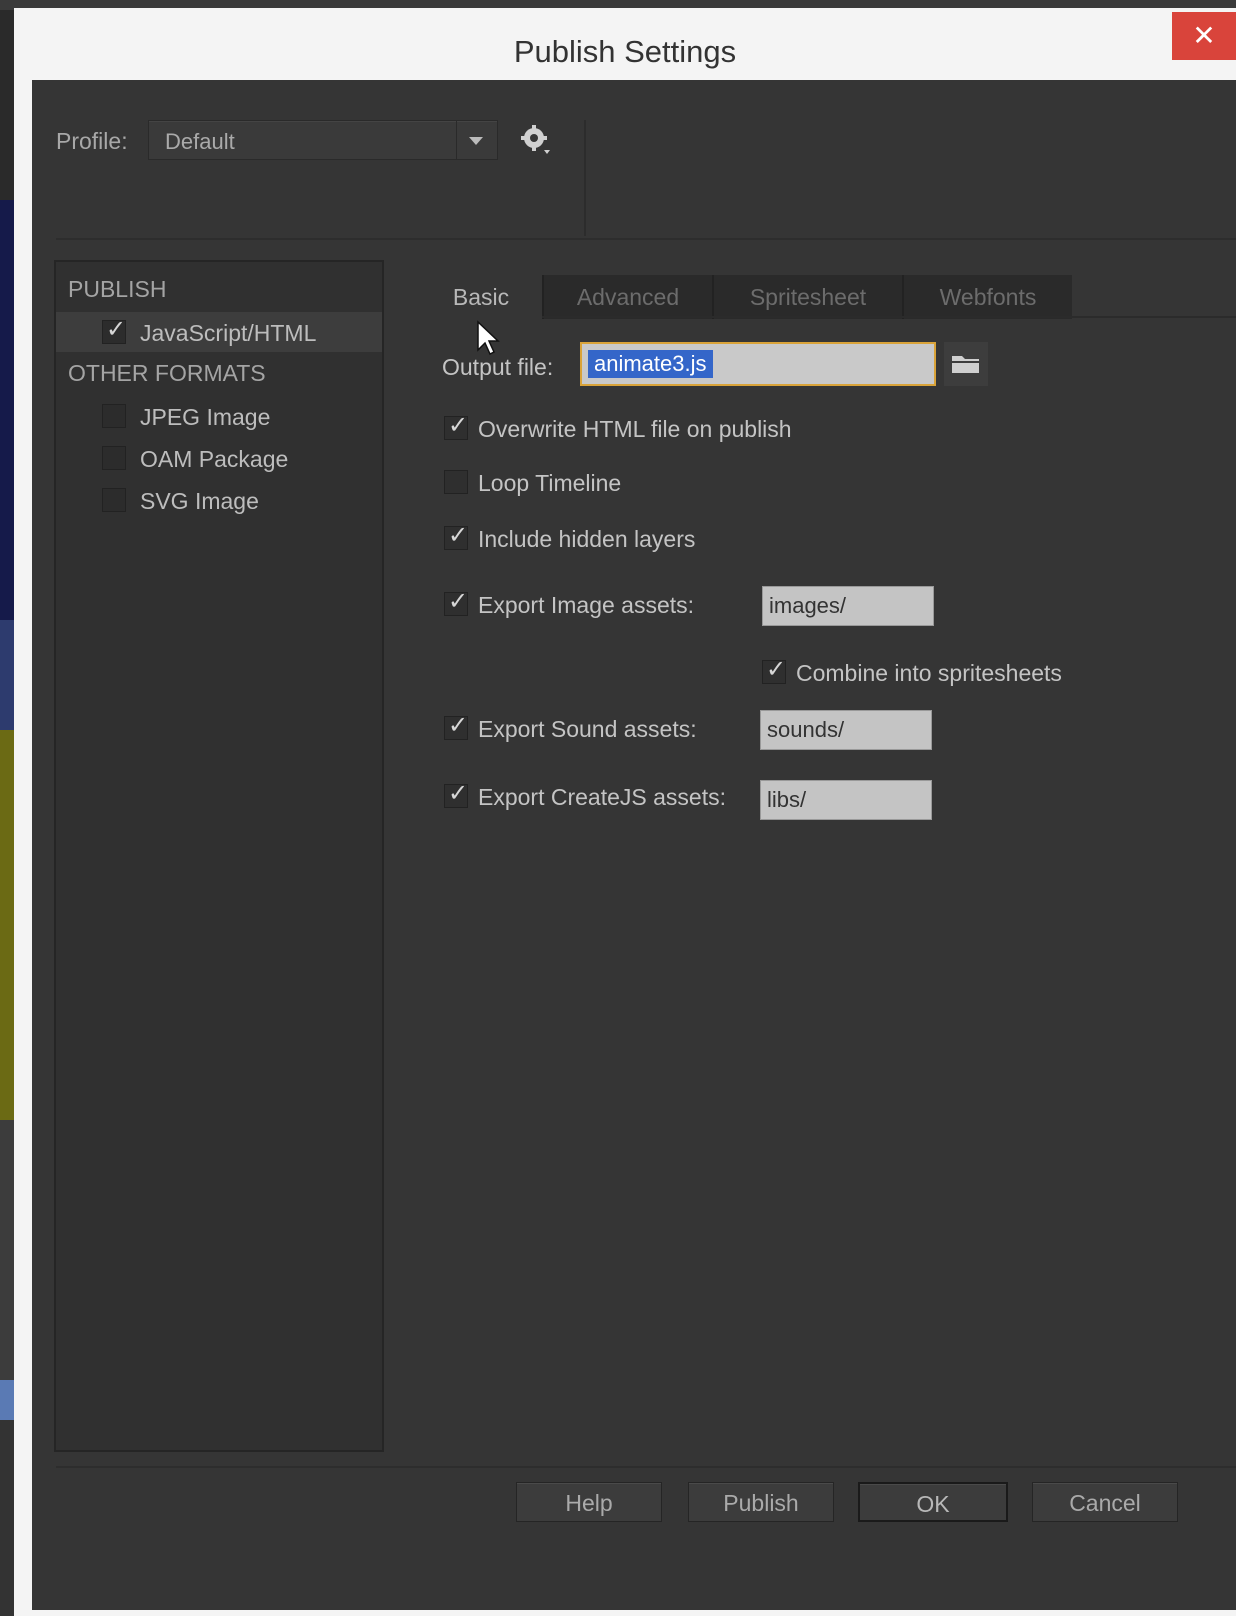 The image size is (1236, 1616). Describe the element at coordinates (585, 178) in the screenshot. I see `profile-divider` at that location.